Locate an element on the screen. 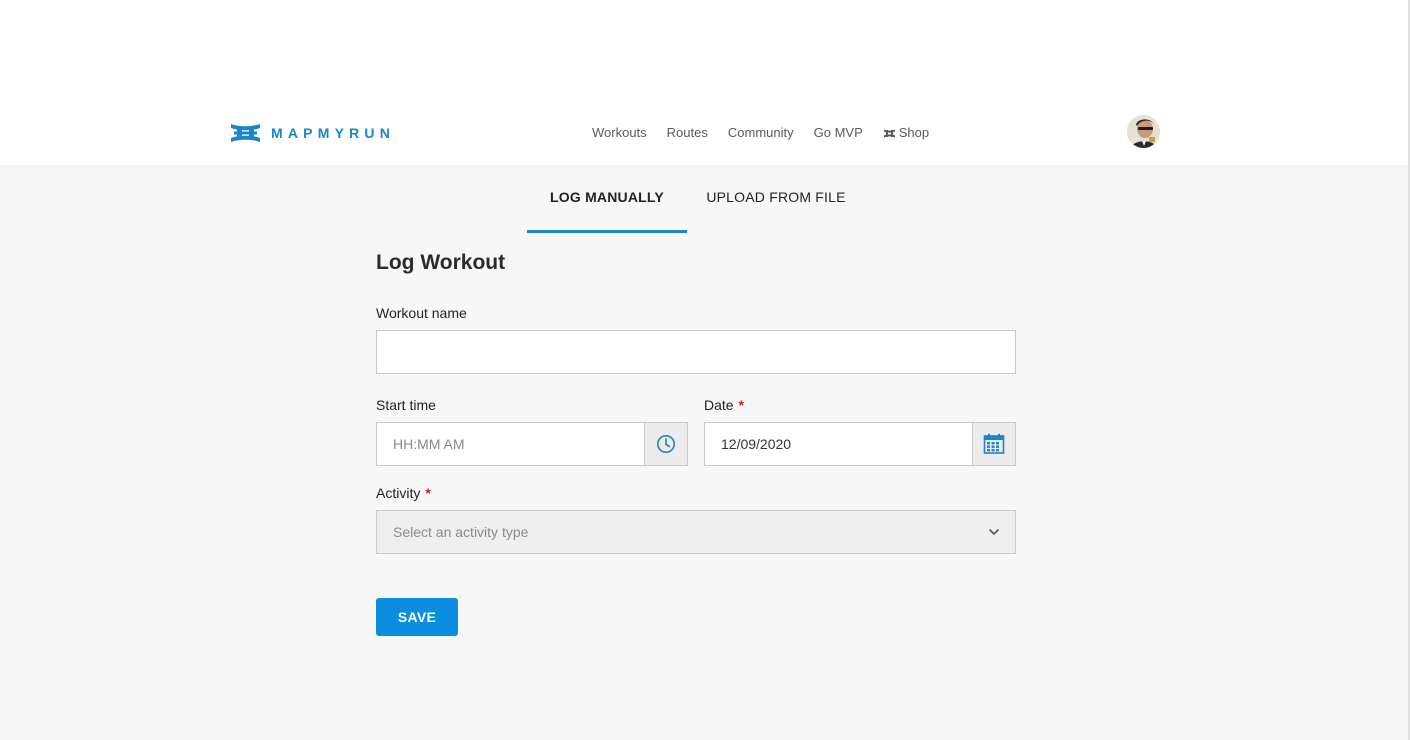 This screenshot has width=1410, height=740. main-nav: Workouts Routes Community Go MVP Shop is located at coordinates (760, 133).